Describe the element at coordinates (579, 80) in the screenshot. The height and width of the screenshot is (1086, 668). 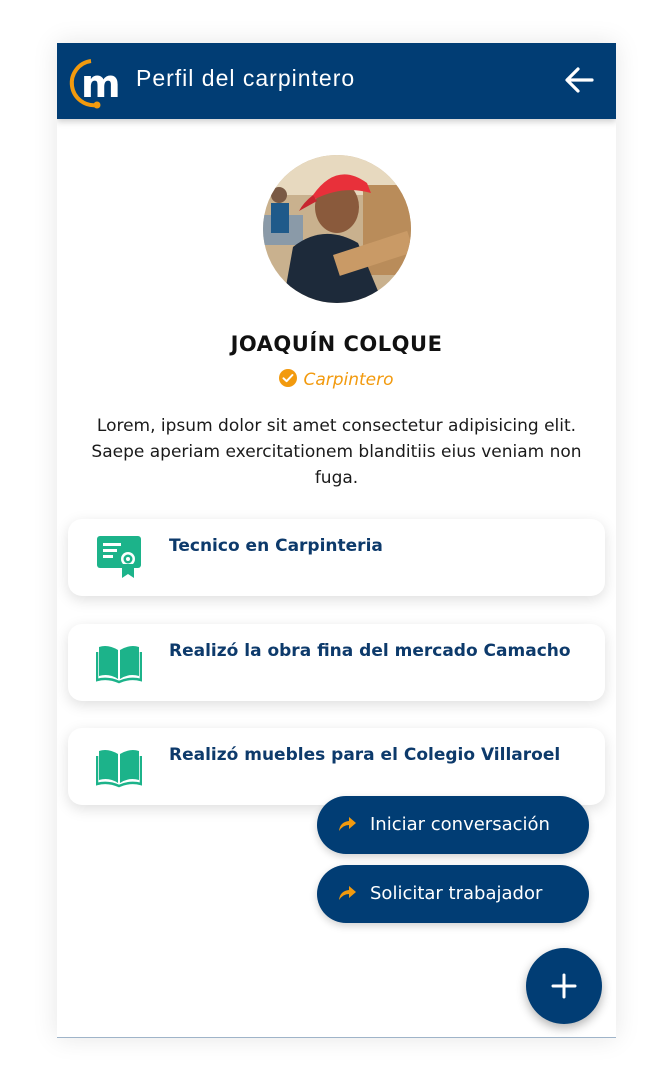
I see `back-arrow-icon` at that location.